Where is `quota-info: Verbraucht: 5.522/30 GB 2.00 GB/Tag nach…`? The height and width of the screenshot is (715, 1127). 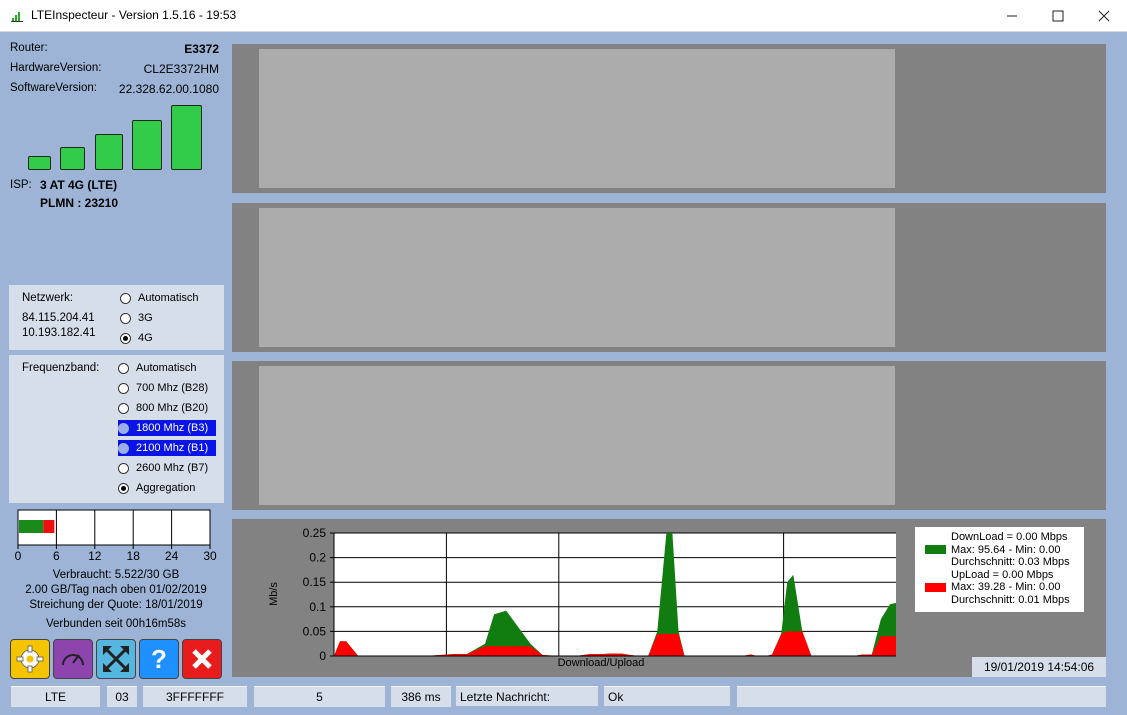 quota-info: Verbraucht: 5.522/30 GB 2.00 GB/Tag nach… is located at coordinates (116, 600).